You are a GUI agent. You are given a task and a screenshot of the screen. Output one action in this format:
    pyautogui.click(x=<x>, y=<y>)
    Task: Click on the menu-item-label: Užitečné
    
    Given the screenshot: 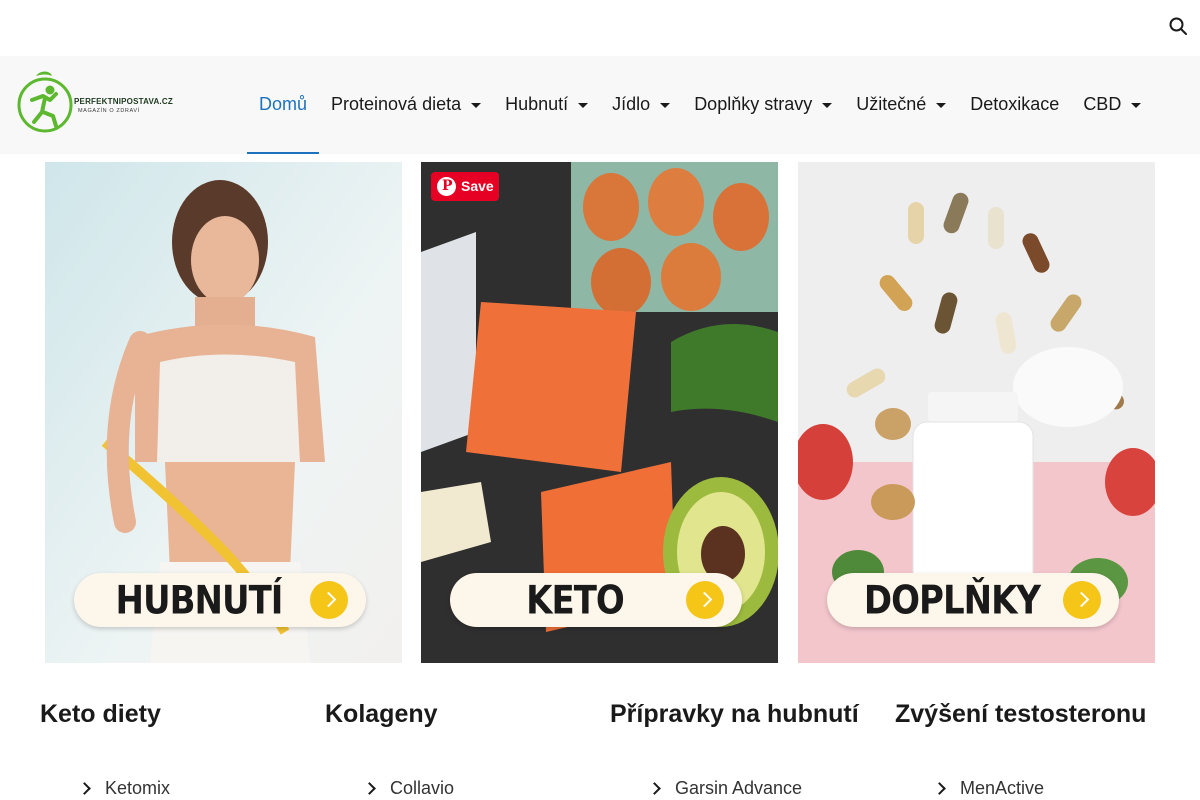 What is the action you would take?
    pyautogui.click(x=891, y=103)
    